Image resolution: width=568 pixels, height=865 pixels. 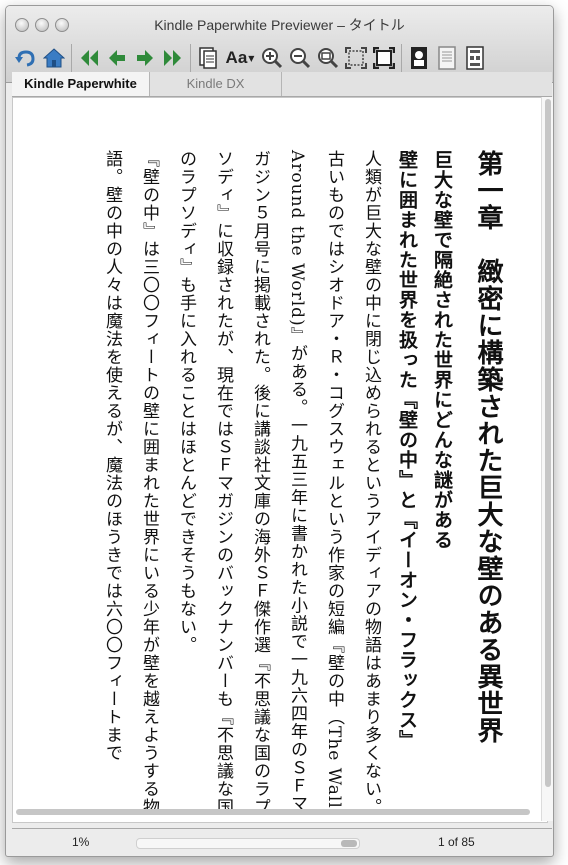 I want to click on first-page-icon, so click(x=89, y=58).